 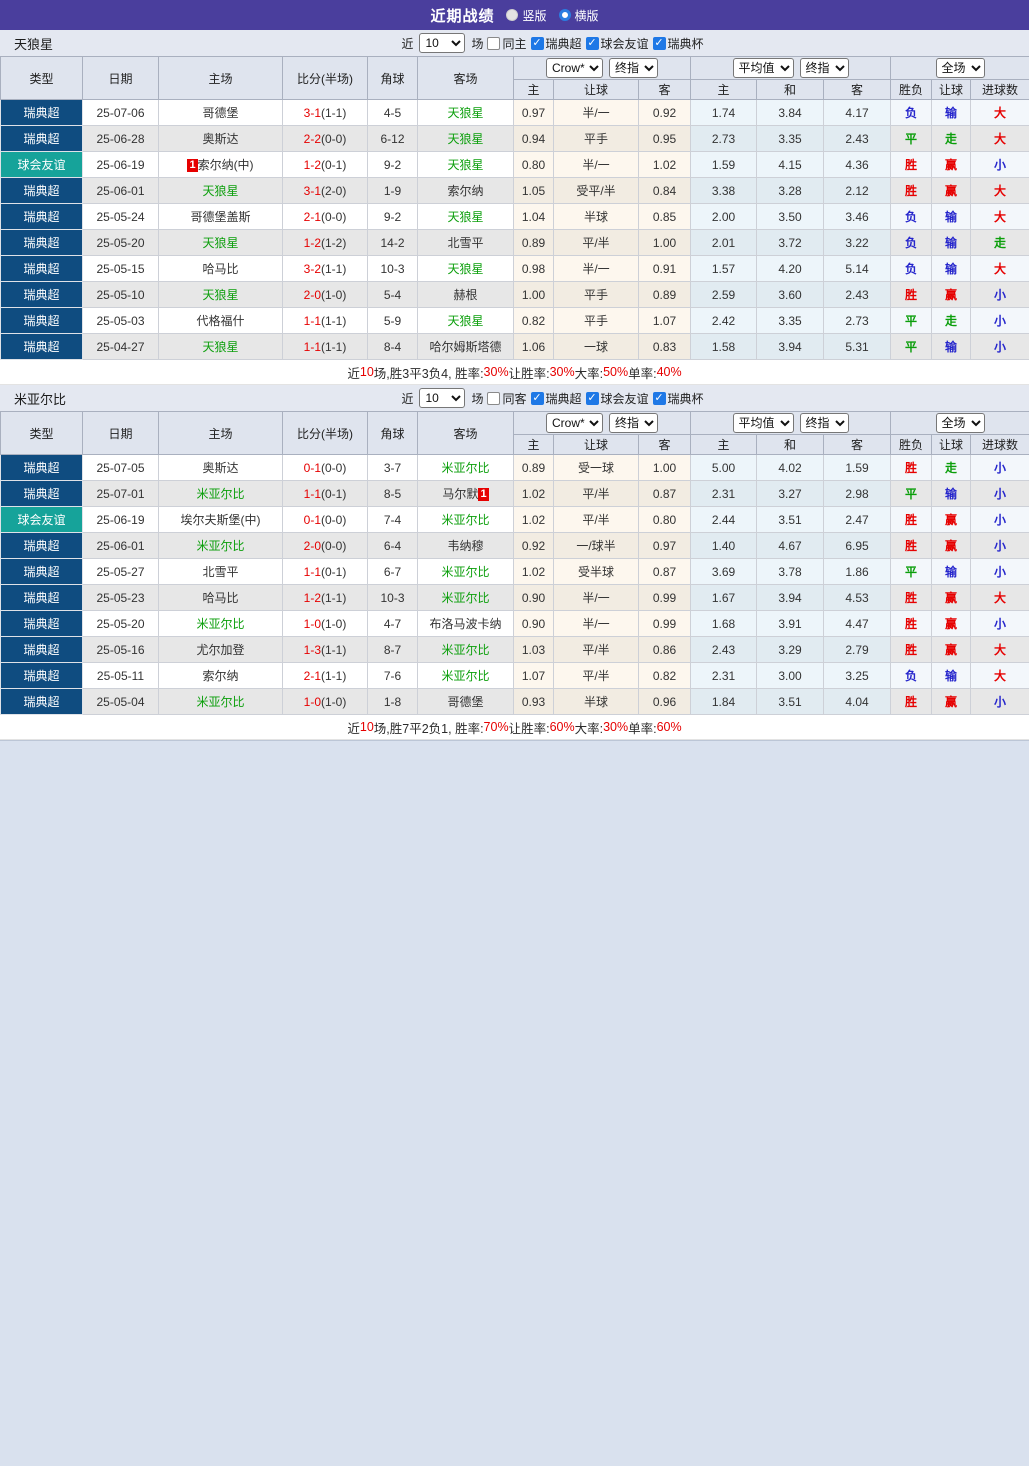 What do you see at coordinates (465, 165) in the screenshot?
I see `team-label: 天狼星` at bounding box center [465, 165].